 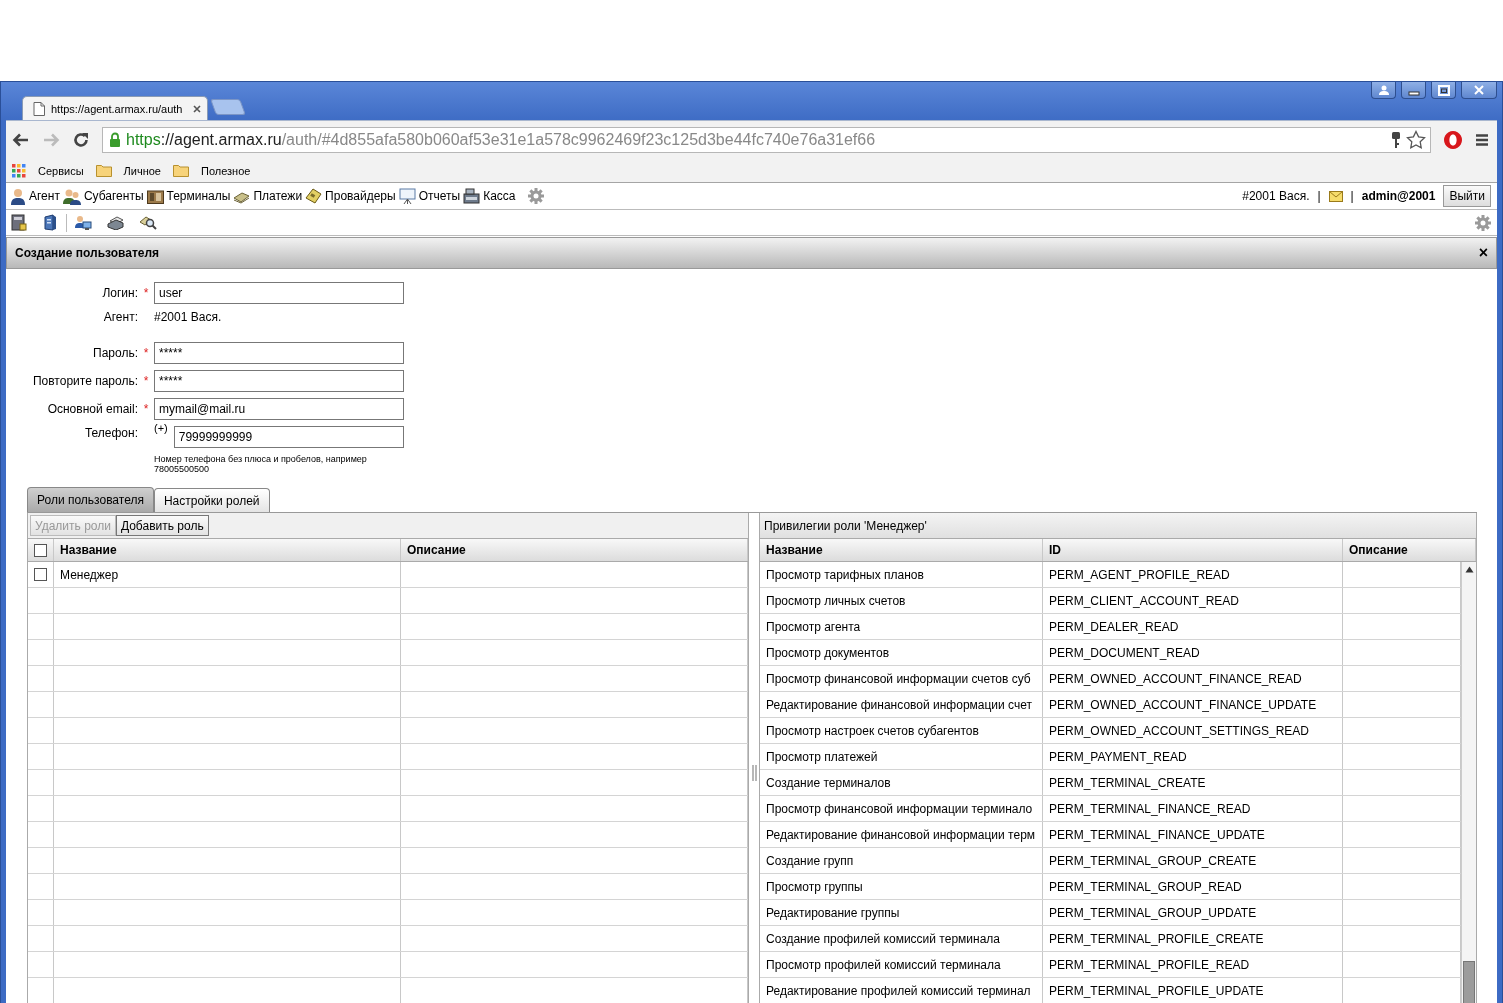 What do you see at coordinates (1467, 196) in the screenshot?
I see `logout-button: Выйти` at bounding box center [1467, 196].